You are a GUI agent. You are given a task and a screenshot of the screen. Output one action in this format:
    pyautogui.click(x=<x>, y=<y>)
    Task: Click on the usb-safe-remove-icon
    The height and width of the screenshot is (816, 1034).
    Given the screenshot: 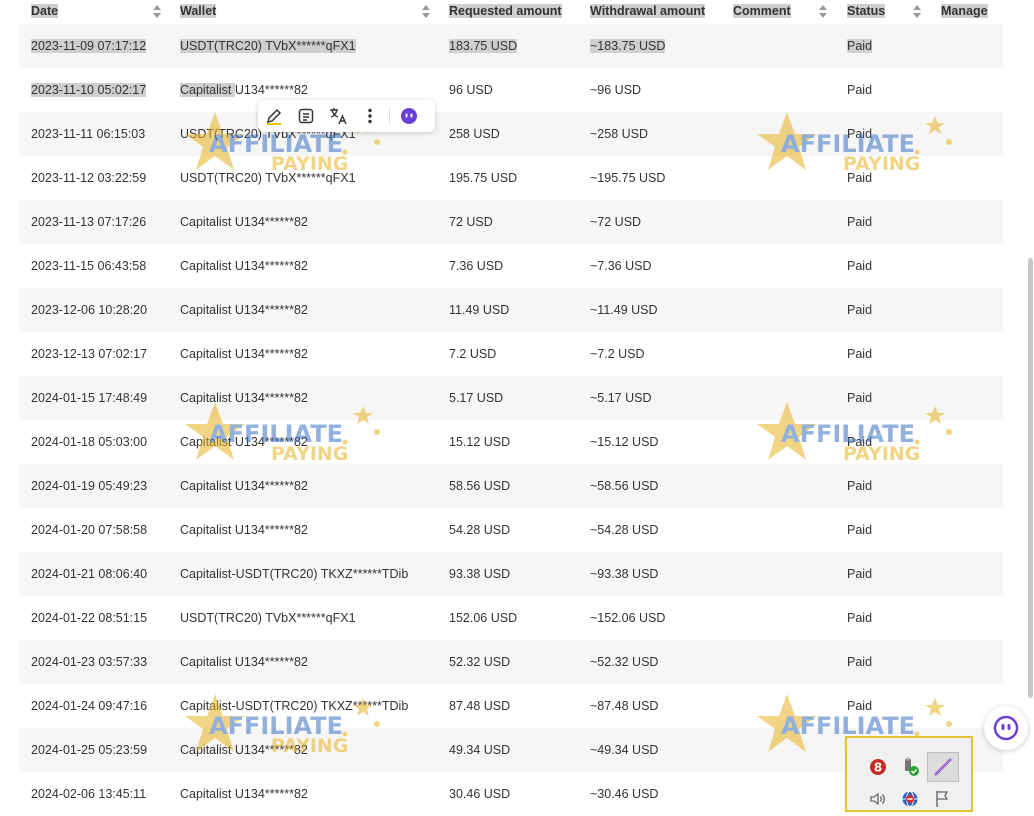 What is the action you would take?
    pyautogui.click(x=910, y=767)
    